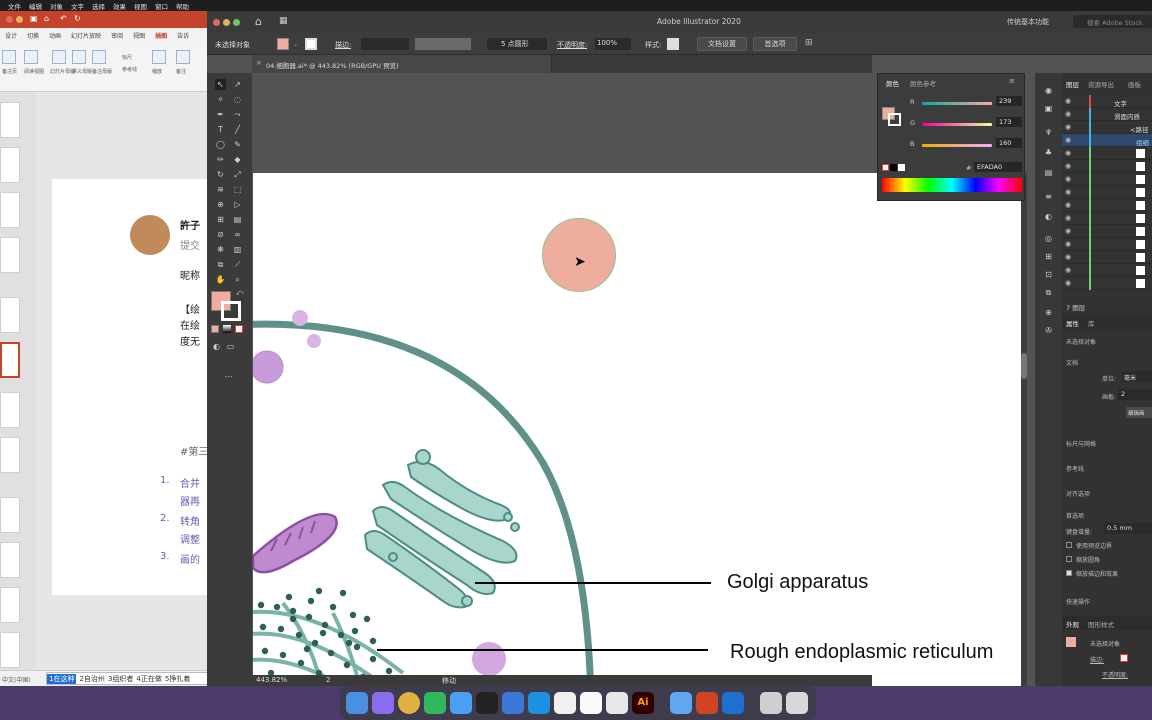 The image size is (1152, 720). I want to click on layers-tab: 图层, so click(1072, 84).